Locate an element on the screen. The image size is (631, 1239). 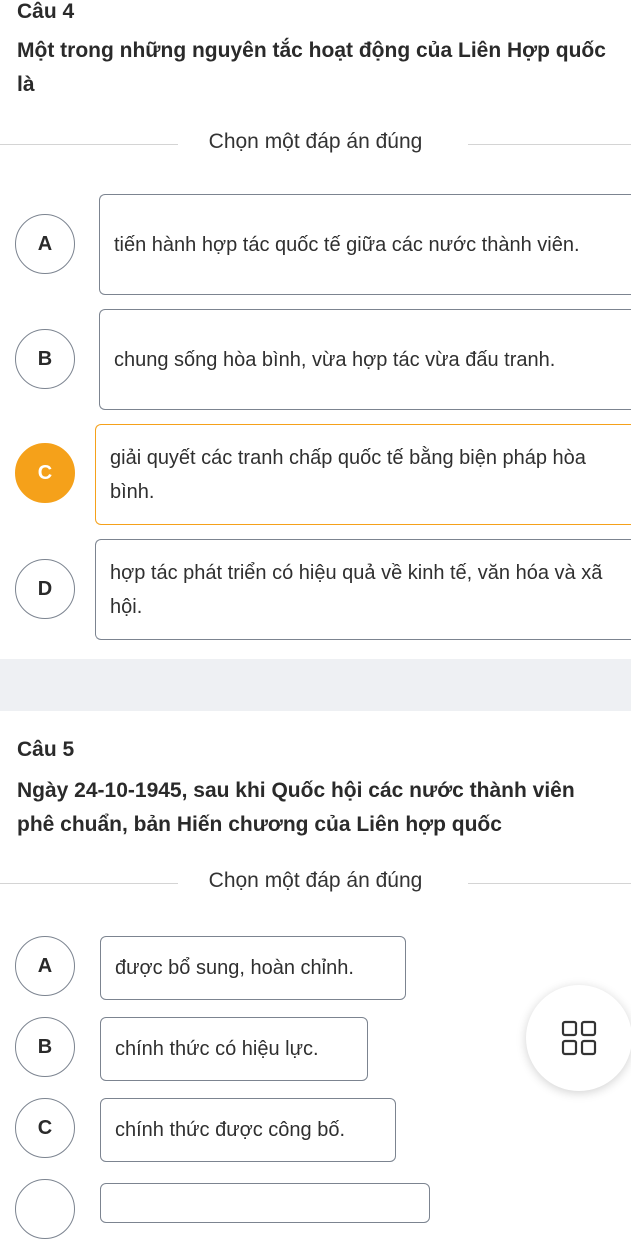
option-c: chính thức được công bố. is located at coordinates (248, 1130).